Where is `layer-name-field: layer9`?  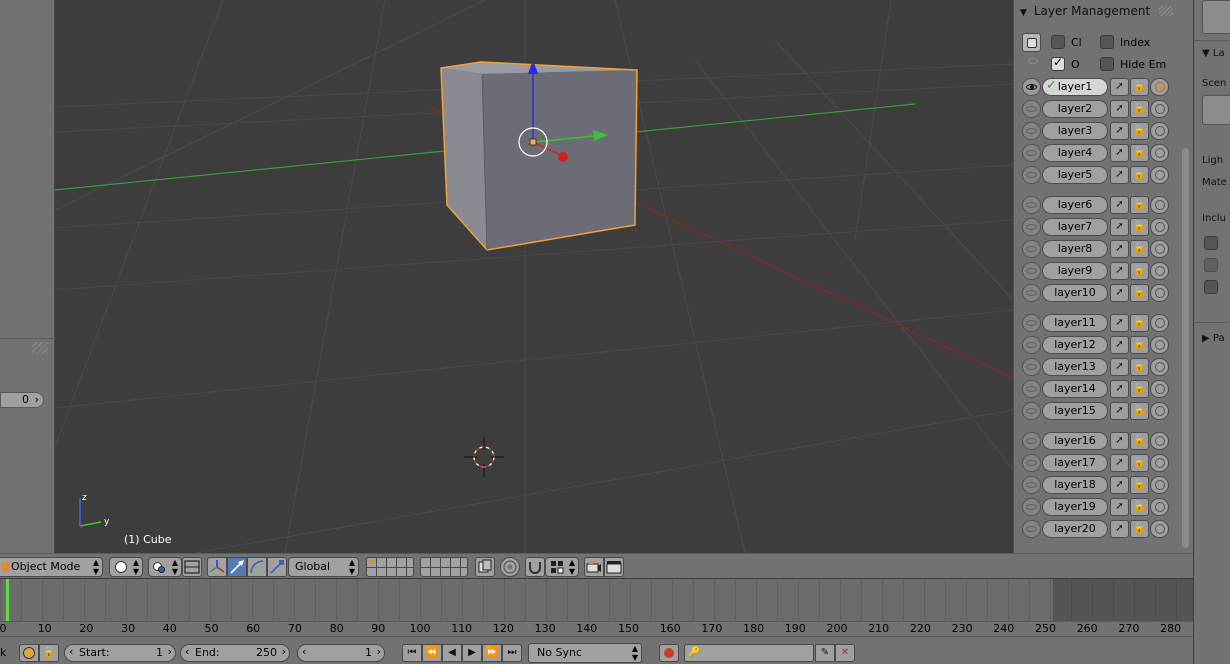
layer-name-field: layer9 is located at coordinates (1075, 271).